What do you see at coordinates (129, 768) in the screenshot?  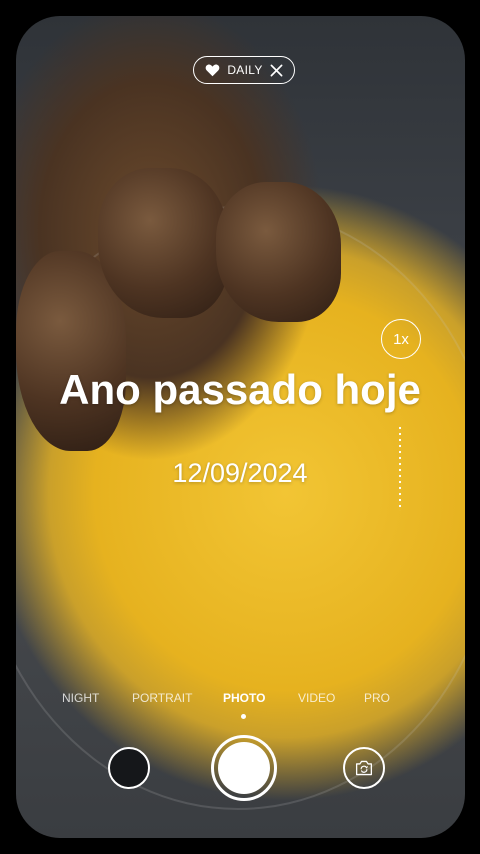 I see `gallery-thumbnail-button` at bounding box center [129, 768].